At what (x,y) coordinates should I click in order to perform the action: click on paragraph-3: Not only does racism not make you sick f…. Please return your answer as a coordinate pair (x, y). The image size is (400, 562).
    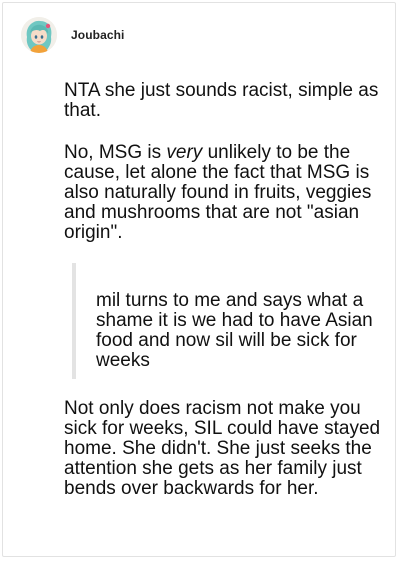
    Looking at the image, I should click on (222, 448).